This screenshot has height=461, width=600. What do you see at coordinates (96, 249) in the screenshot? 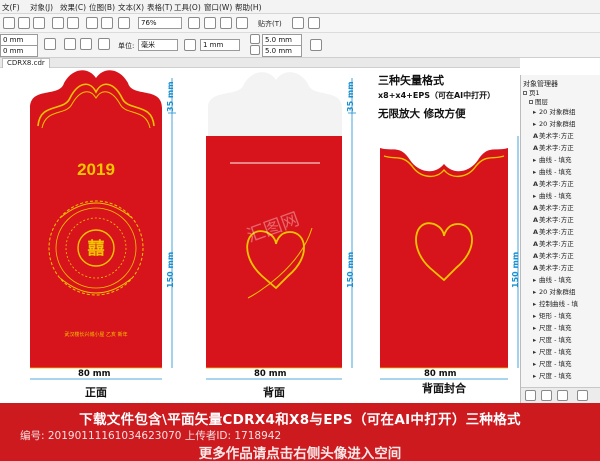
I see `front-center-glyph: 囍` at bounding box center [96, 249].